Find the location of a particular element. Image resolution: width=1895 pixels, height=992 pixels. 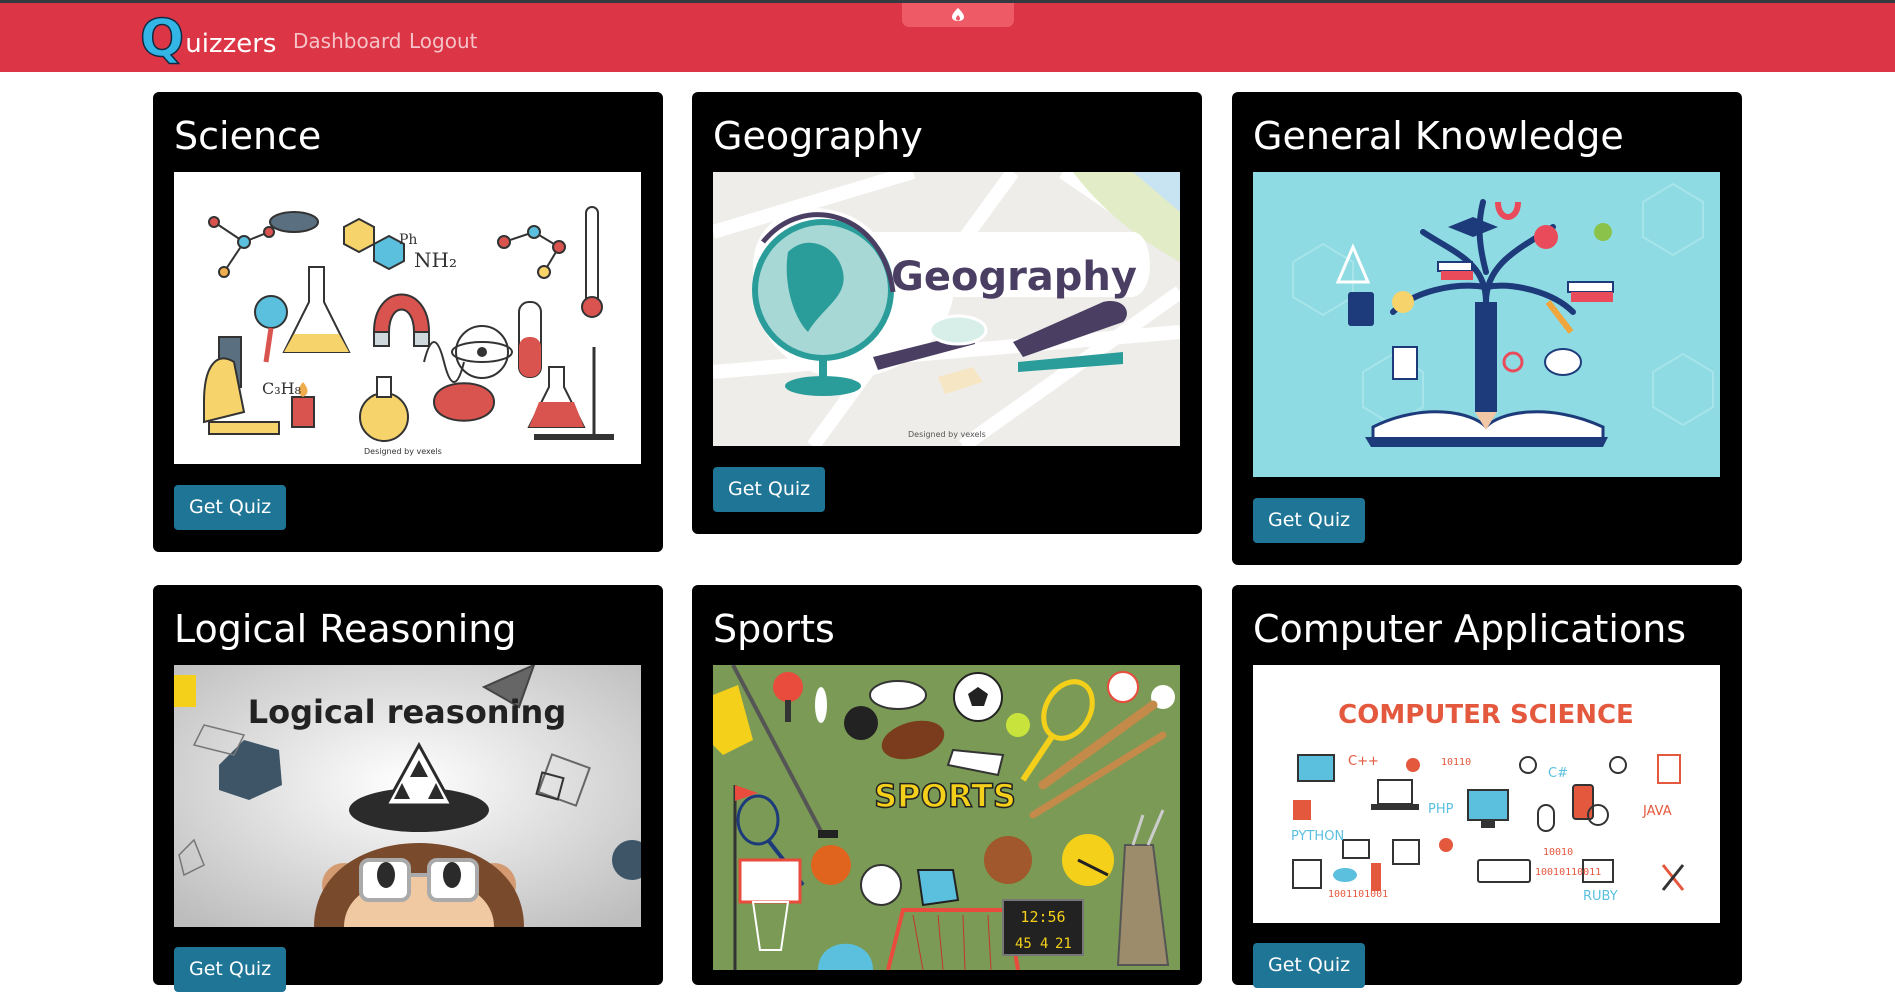

svg-text: Ph is located at coordinates (408, 240).